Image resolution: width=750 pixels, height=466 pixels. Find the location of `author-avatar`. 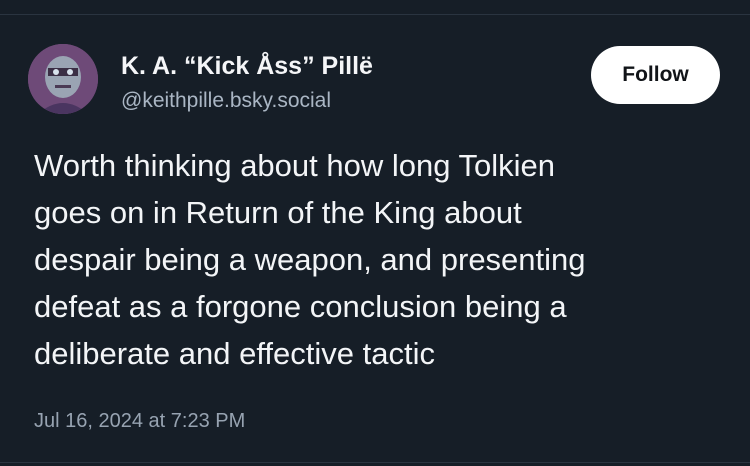

author-avatar is located at coordinates (63, 79).